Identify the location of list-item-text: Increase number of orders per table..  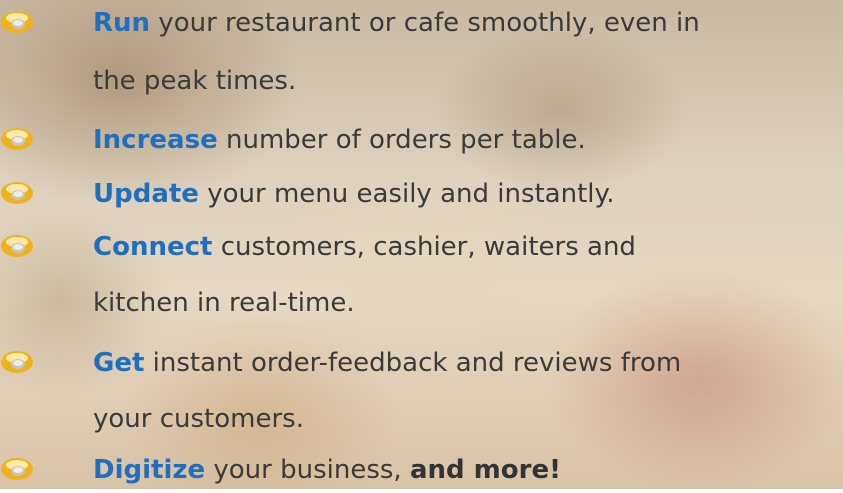
(339, 140).